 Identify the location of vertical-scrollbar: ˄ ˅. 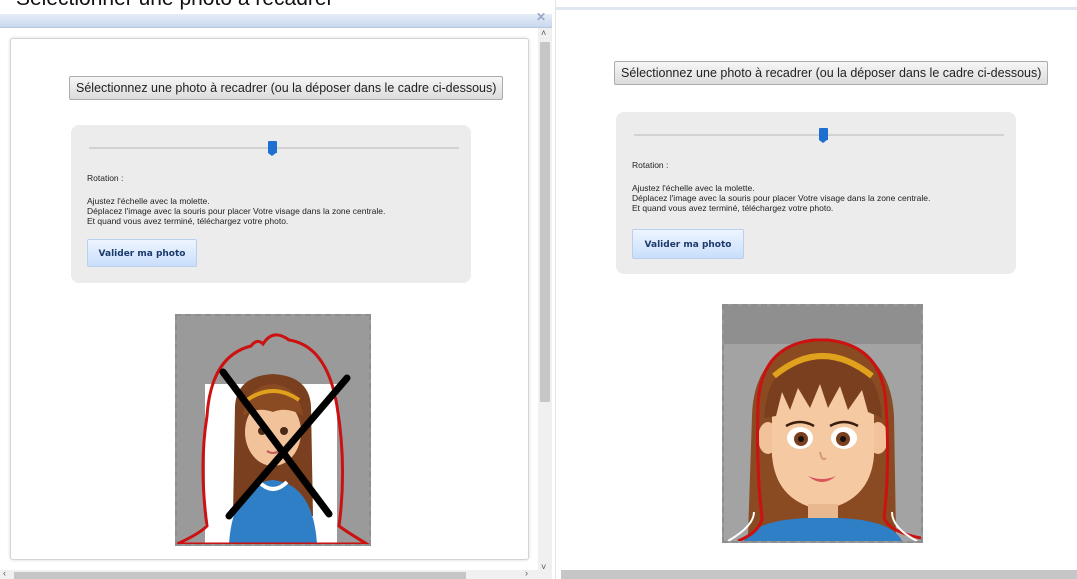
(545, 300).